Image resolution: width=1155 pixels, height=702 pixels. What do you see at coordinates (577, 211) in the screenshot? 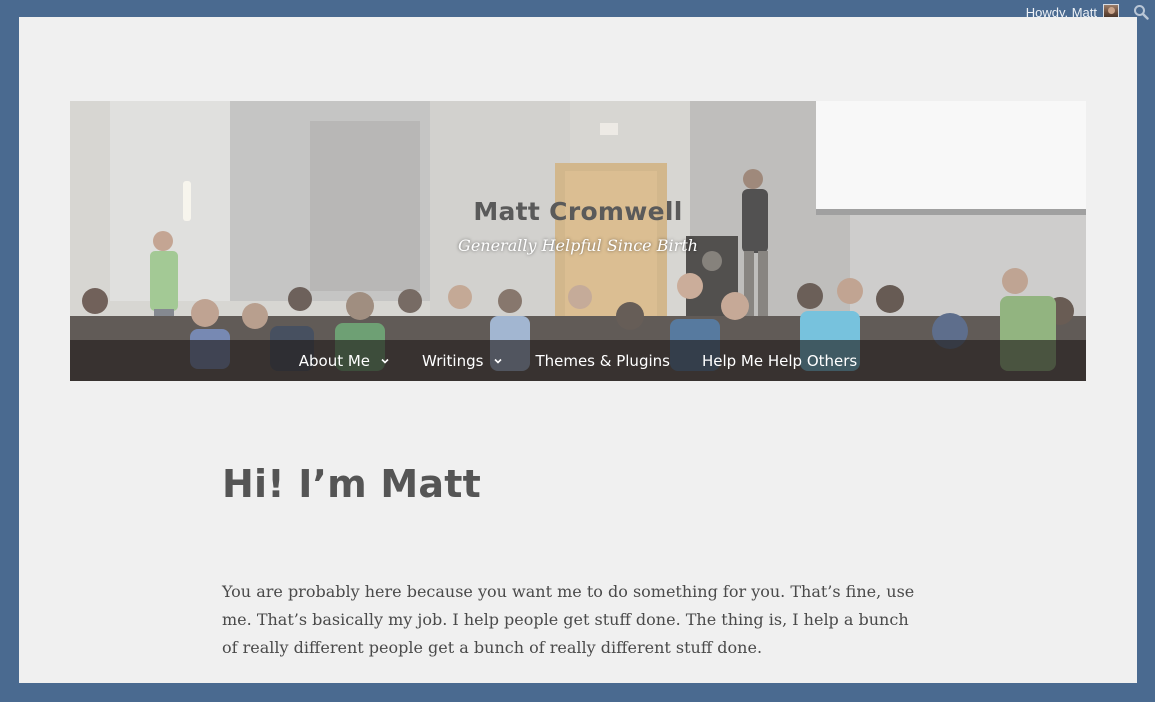
I see `site-title: Matt Cromwell` at bounding box center [577, 211].